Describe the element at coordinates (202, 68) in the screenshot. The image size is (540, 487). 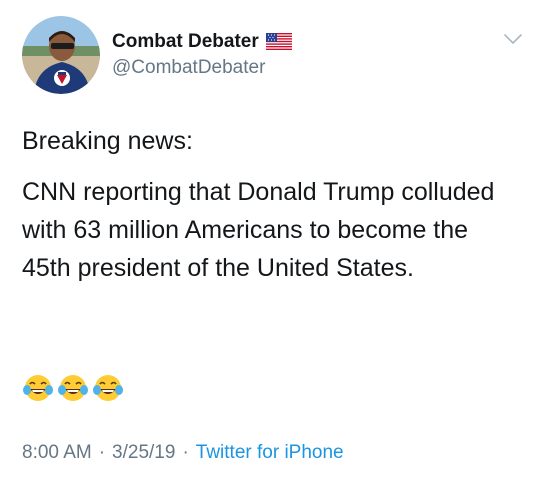
I see `user-handle: @CombatDebater` at that location.